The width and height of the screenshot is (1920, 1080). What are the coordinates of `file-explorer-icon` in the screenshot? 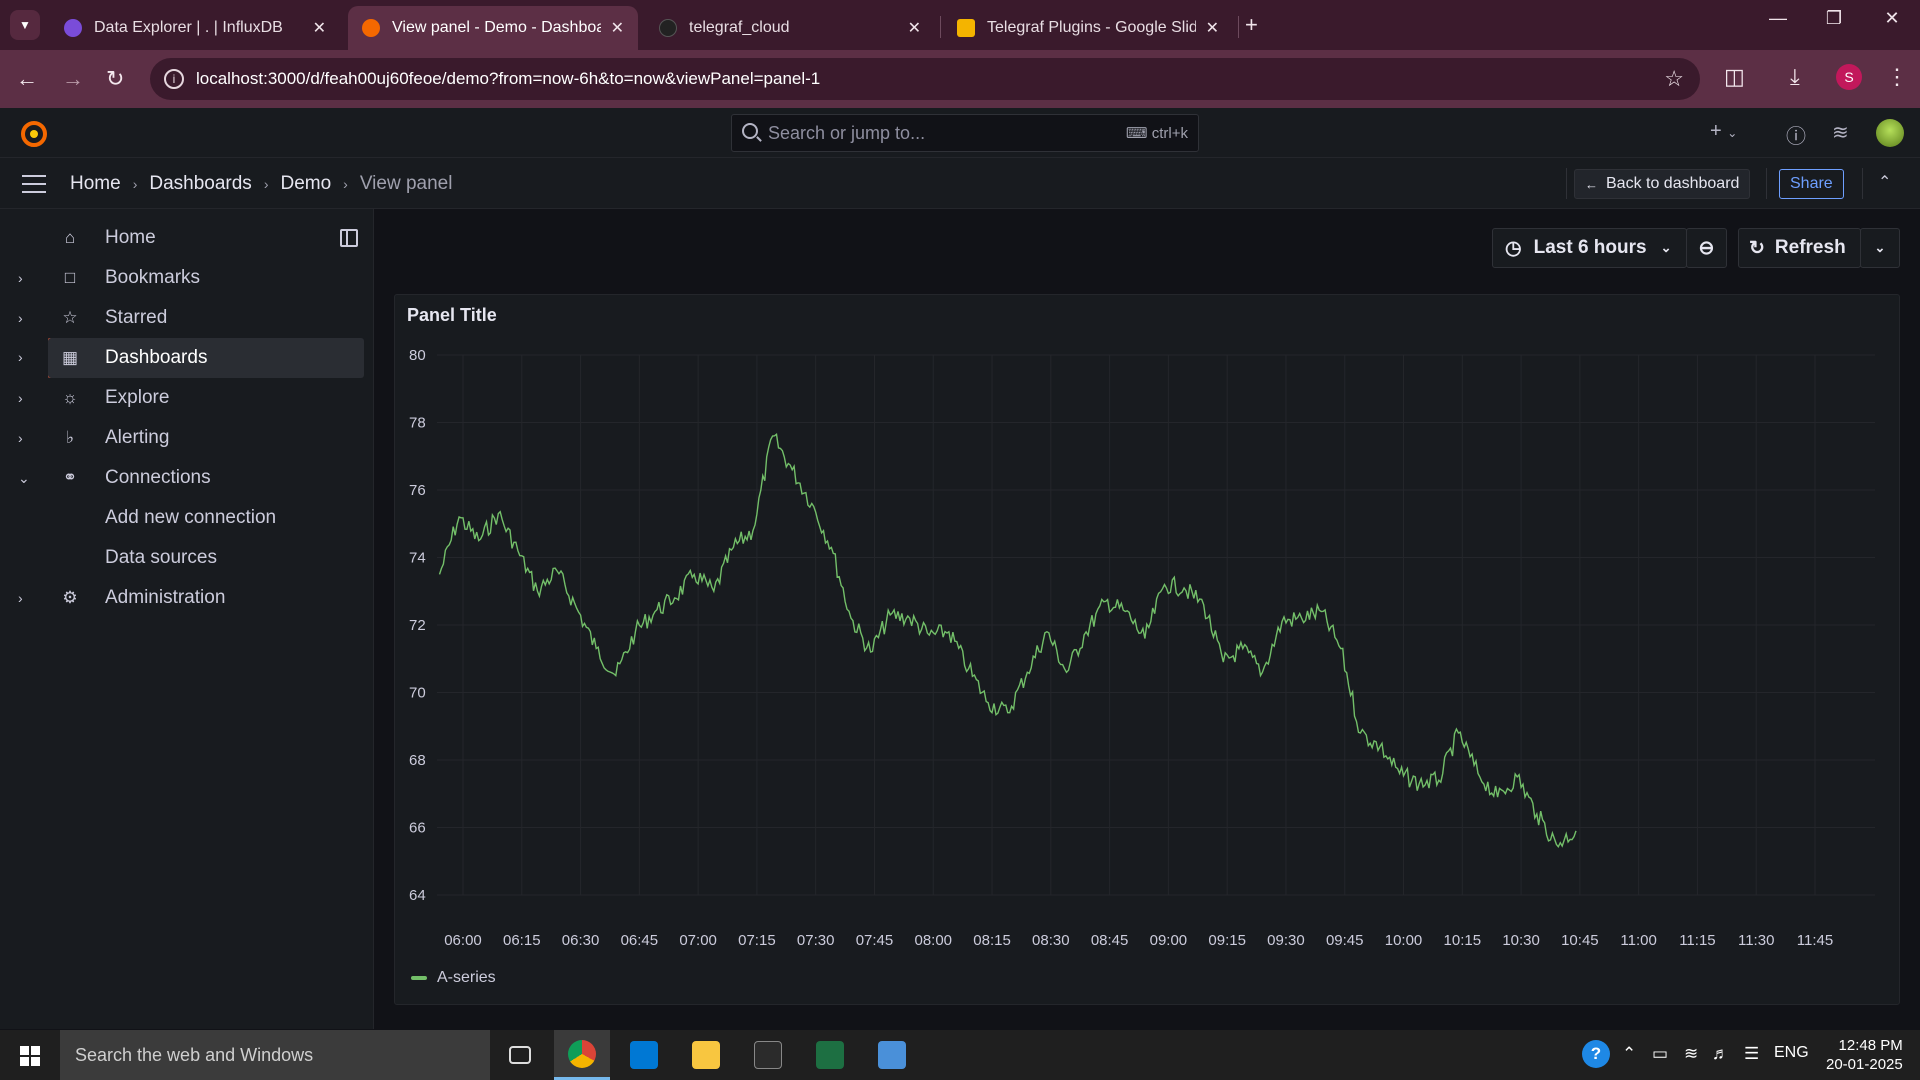 It's located at (706, 1055).